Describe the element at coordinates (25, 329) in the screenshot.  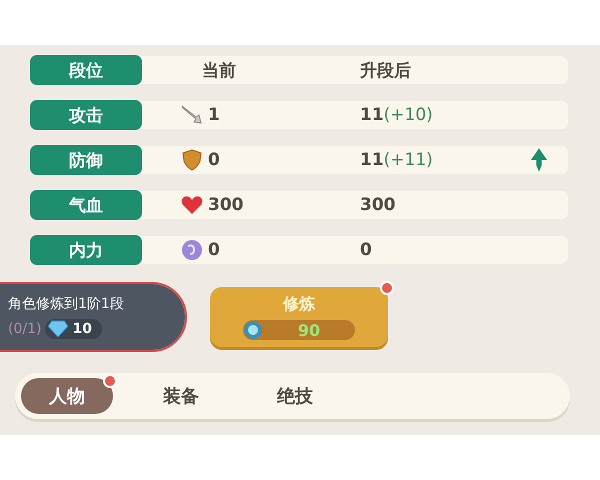
I see `quest-progress: (0/1)` at that location.